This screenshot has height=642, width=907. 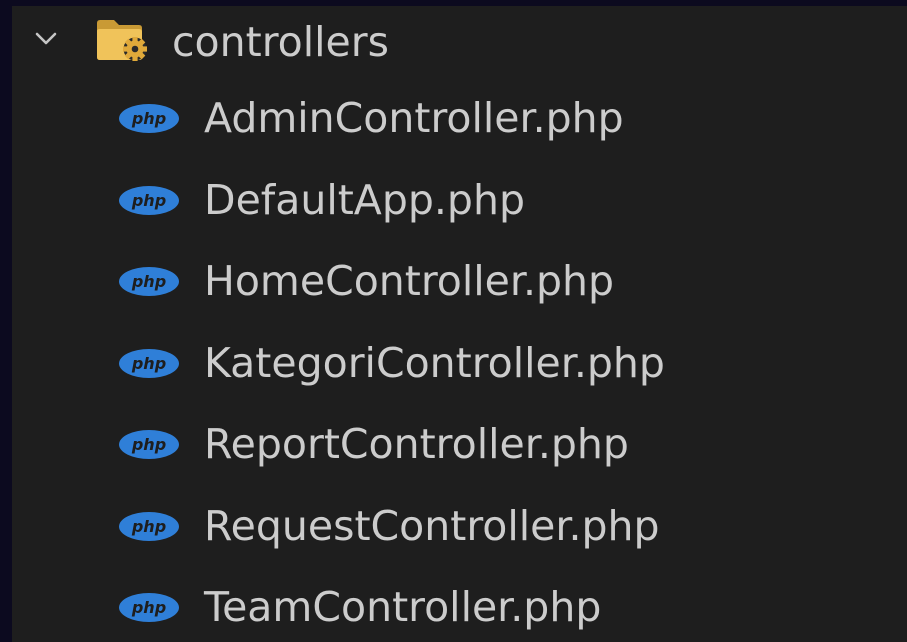 I want to click on folder-controllers: controllers, so click(x=459, y=41).